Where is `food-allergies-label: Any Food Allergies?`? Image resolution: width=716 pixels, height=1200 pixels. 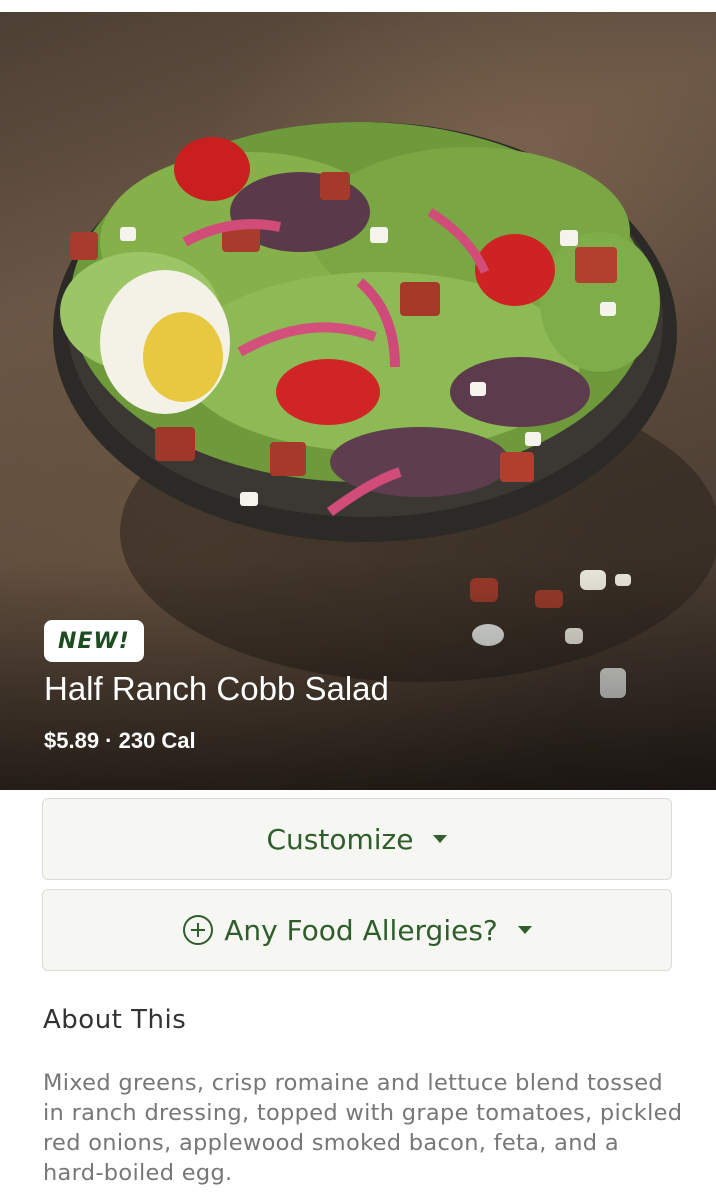 food-allergies-label: Any Food Allergies? is located at coordinates (361, 930).